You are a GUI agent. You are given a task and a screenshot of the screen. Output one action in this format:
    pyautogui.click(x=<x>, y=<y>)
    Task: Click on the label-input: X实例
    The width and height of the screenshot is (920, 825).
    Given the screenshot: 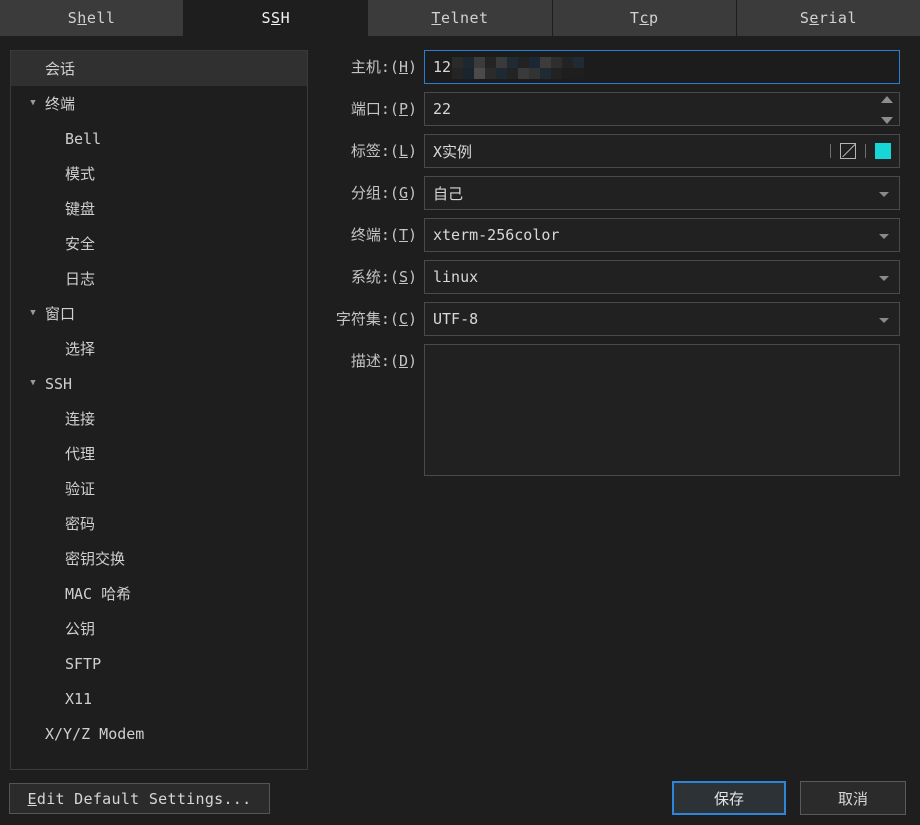 What is the action you would take?
    pyautogui.click(x=662, y=151)
    